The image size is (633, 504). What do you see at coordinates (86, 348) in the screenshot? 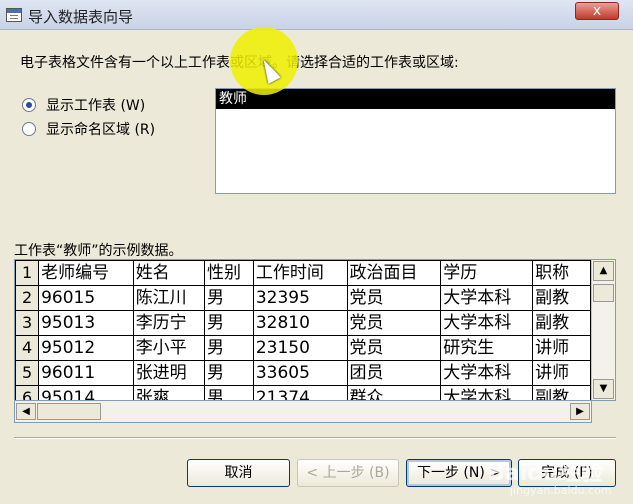
I see `table-cell: 95012` at bounding box center [86, 348].